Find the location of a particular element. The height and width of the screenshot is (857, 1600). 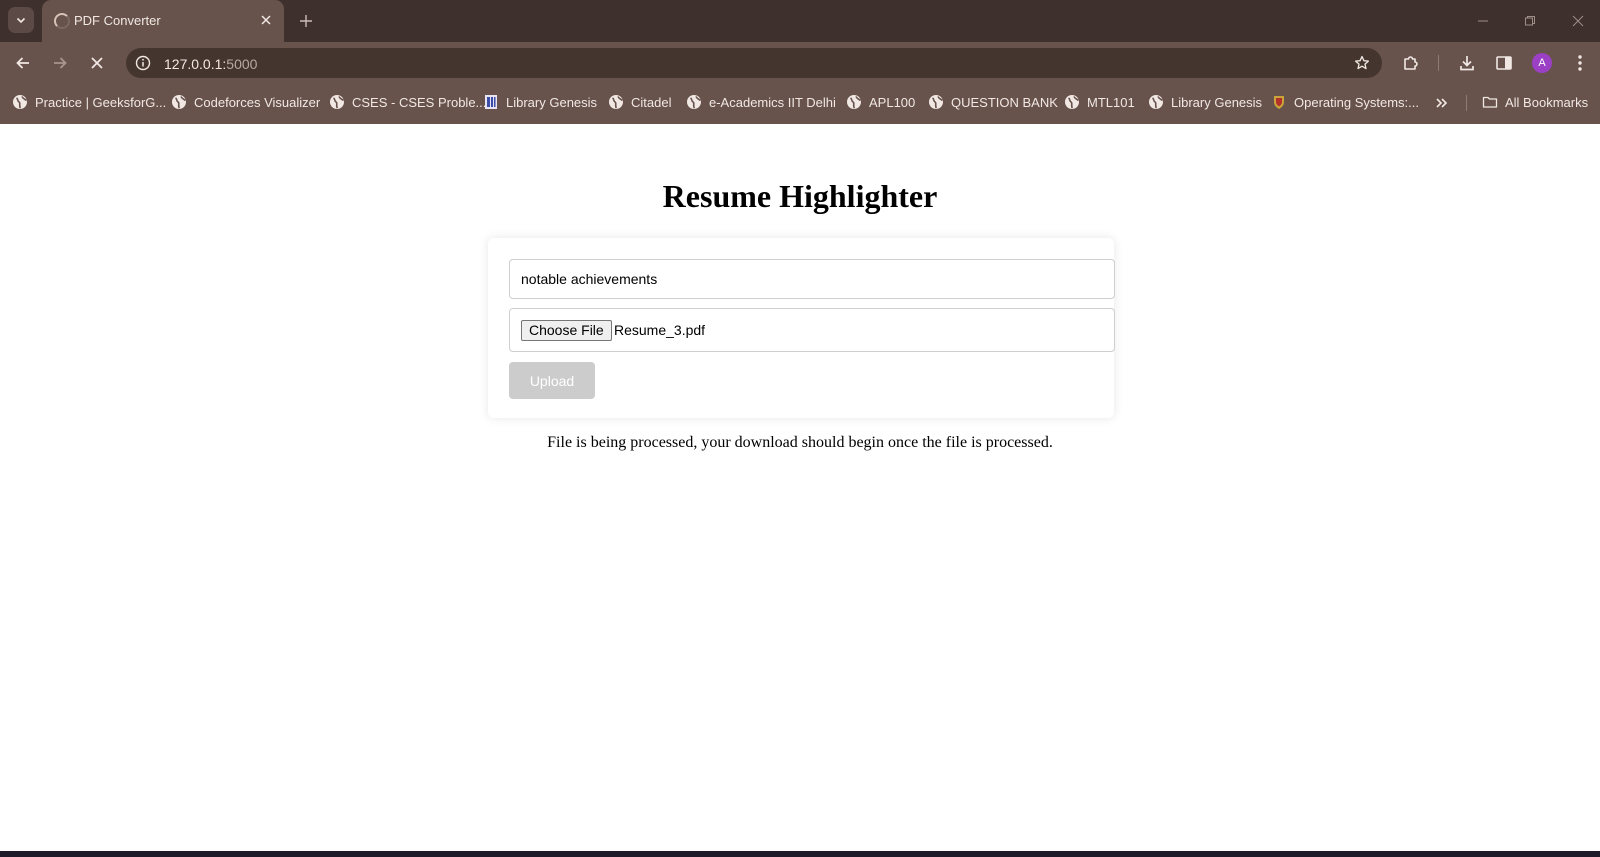

stop-loading-button is located at coordinates (97, 63).